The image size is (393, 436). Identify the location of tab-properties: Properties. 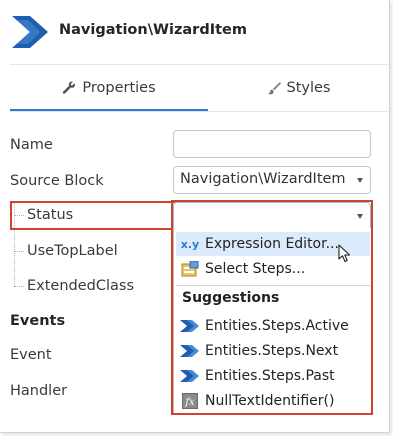
(109, 88).